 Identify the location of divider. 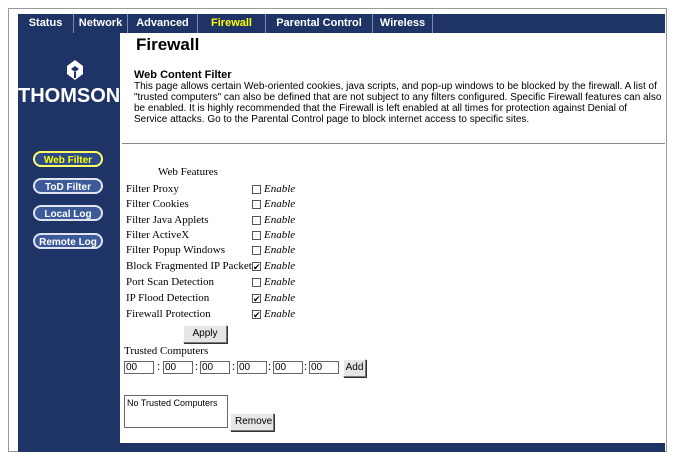
(393, 143).